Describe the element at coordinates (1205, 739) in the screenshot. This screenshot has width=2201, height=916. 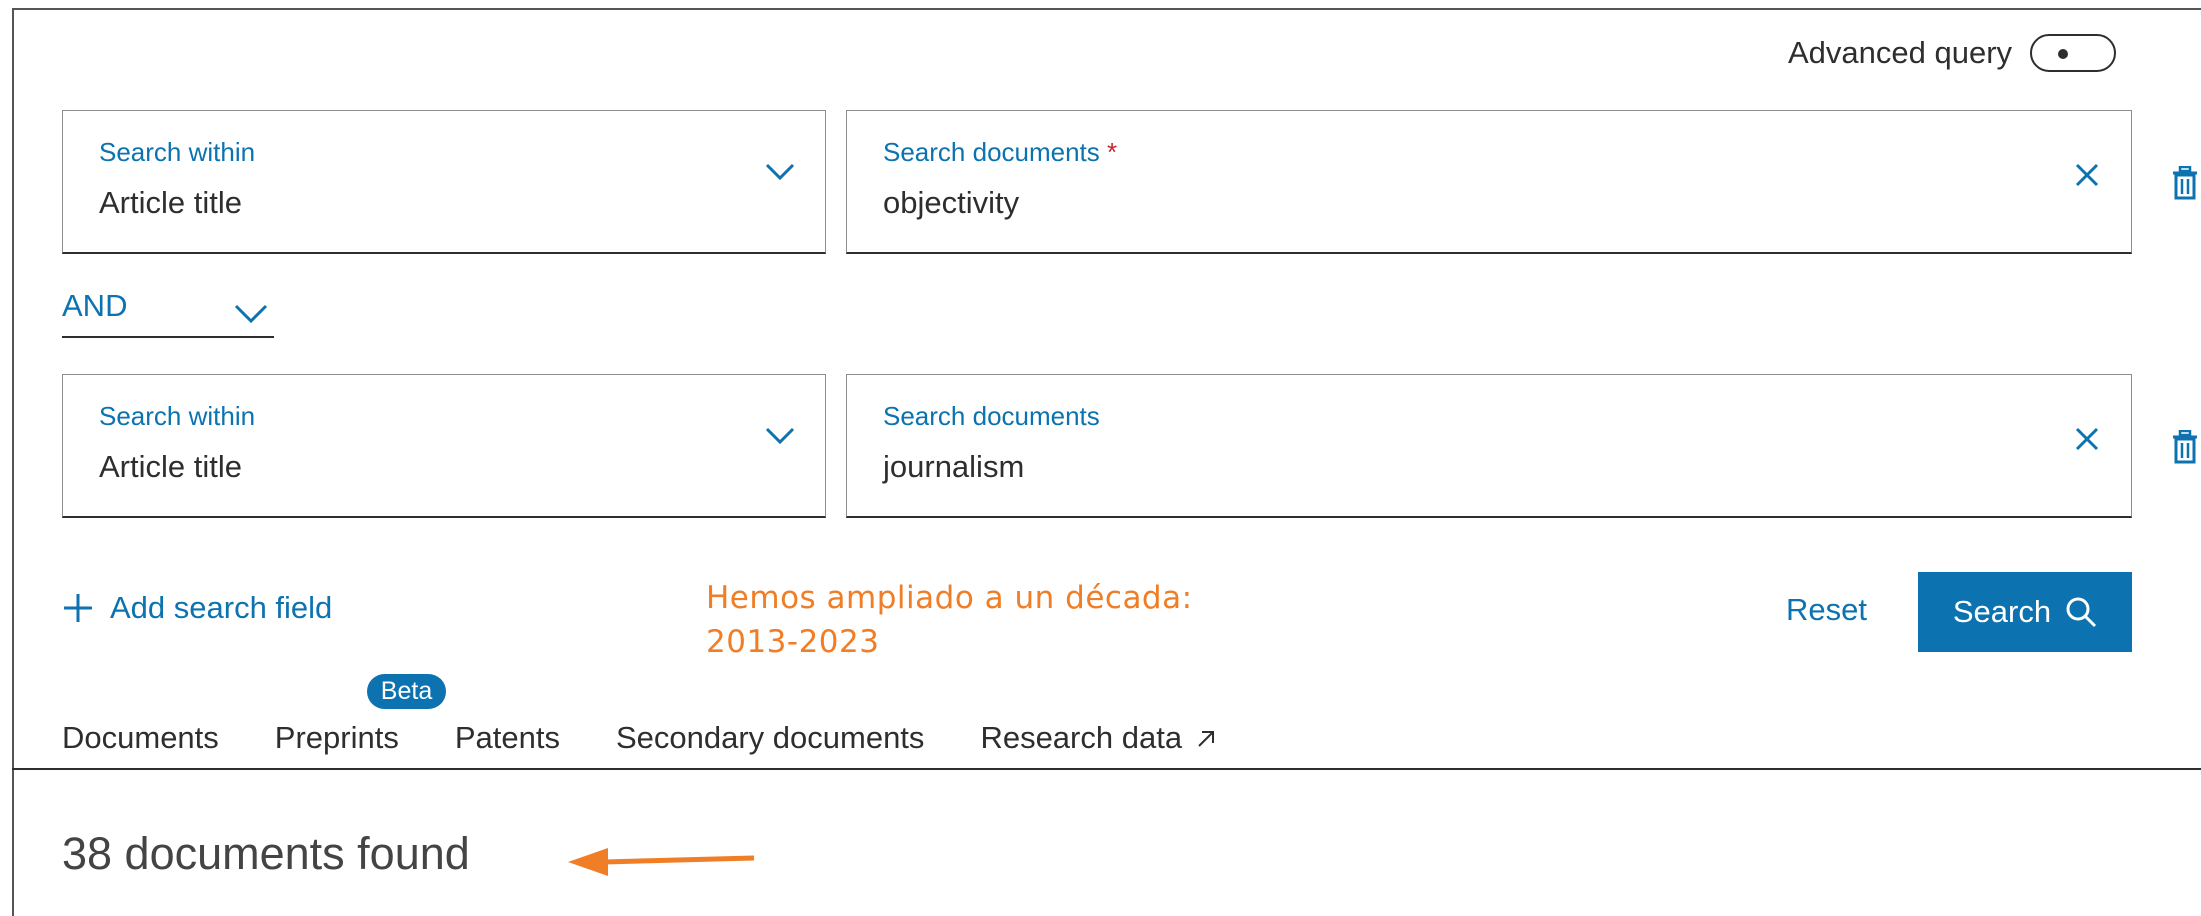
I see `external-link-icon` at that location.